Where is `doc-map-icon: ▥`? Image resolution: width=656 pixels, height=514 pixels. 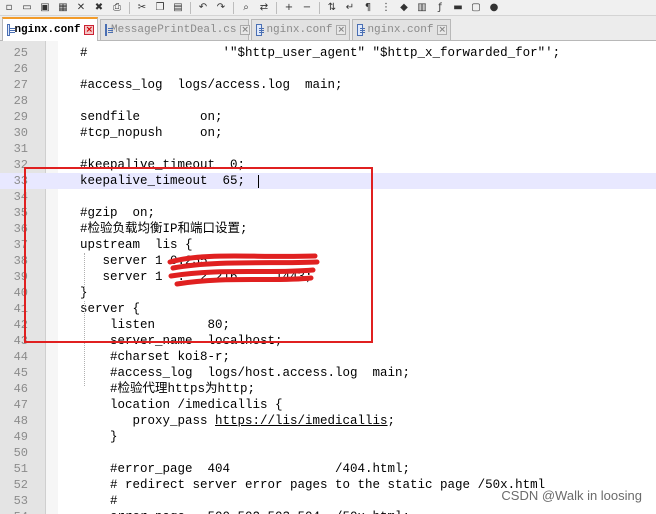 doc-map-icon: ▥ is located at coordinates (422, 8).